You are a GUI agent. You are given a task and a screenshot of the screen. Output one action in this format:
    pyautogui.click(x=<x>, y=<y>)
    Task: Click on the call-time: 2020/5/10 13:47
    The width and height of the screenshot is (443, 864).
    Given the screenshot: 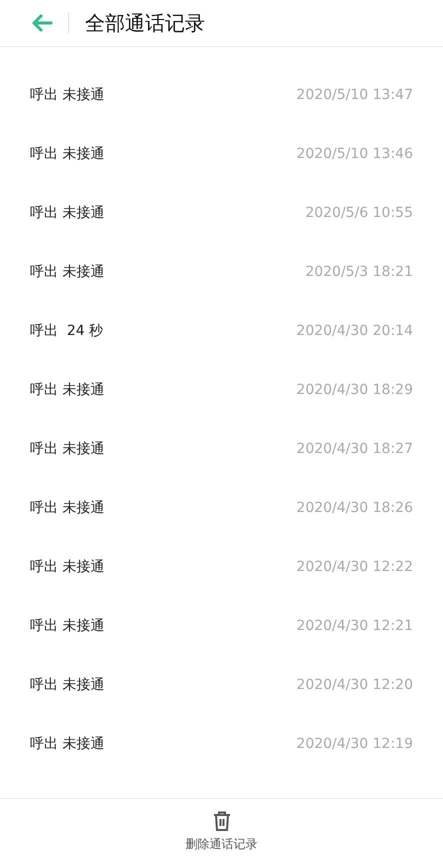 What is the action you would take?
    pyautogui.click(x=354, y=95)
    